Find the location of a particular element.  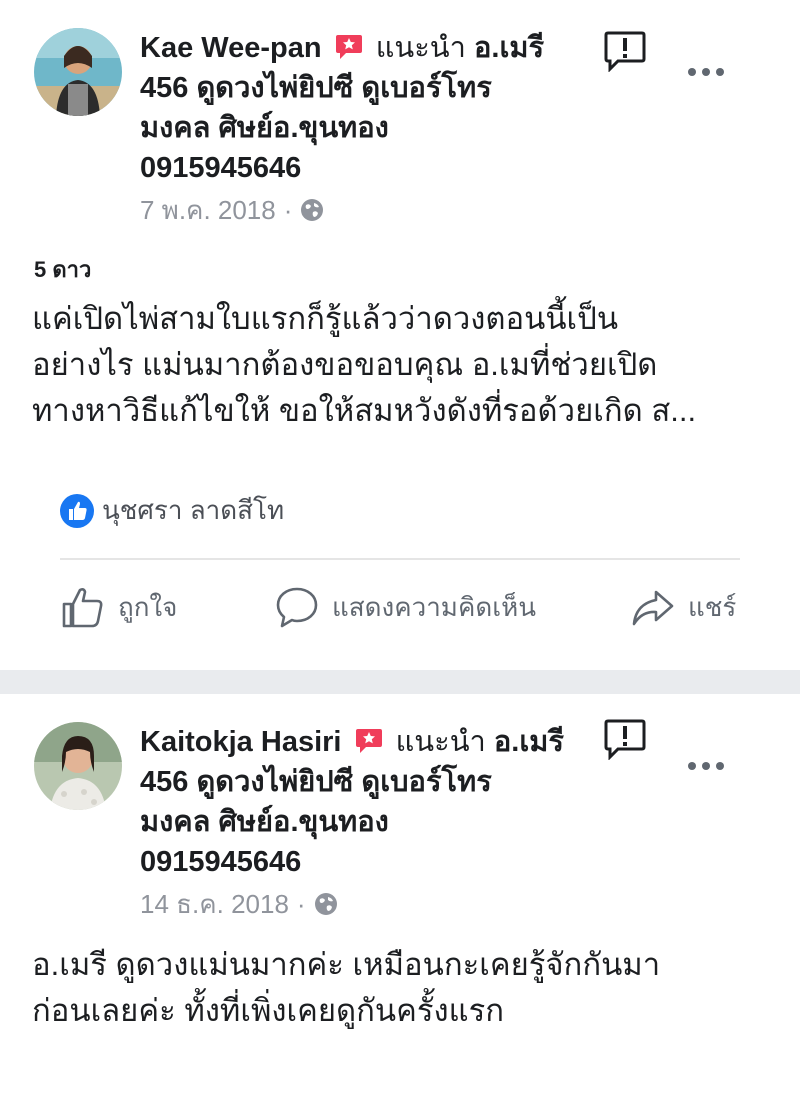

share-arrow-icon is located at coordinates (653, 608).